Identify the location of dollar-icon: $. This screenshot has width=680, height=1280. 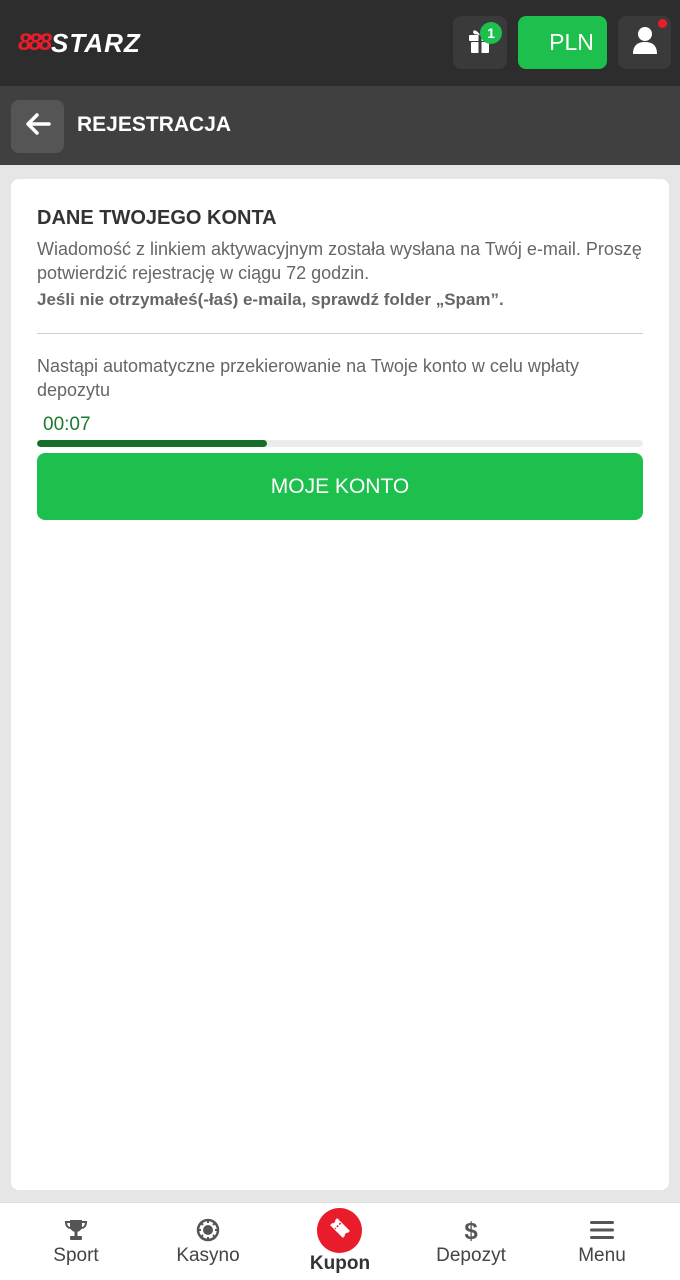
(471, 1230).